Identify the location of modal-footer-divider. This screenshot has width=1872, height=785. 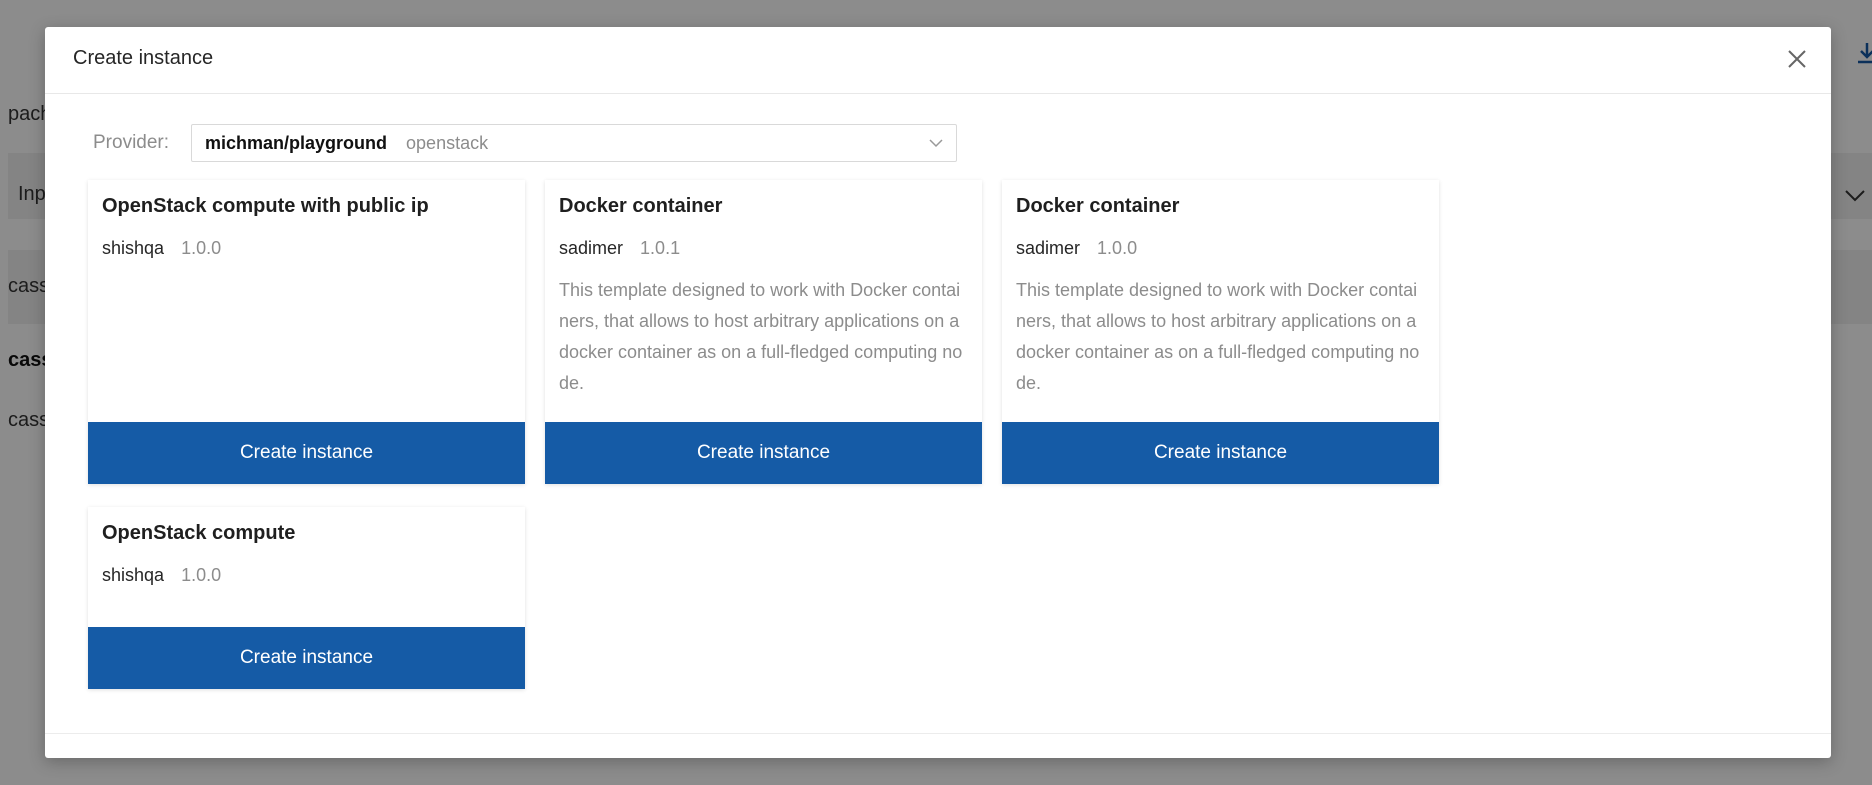
(938, 733).